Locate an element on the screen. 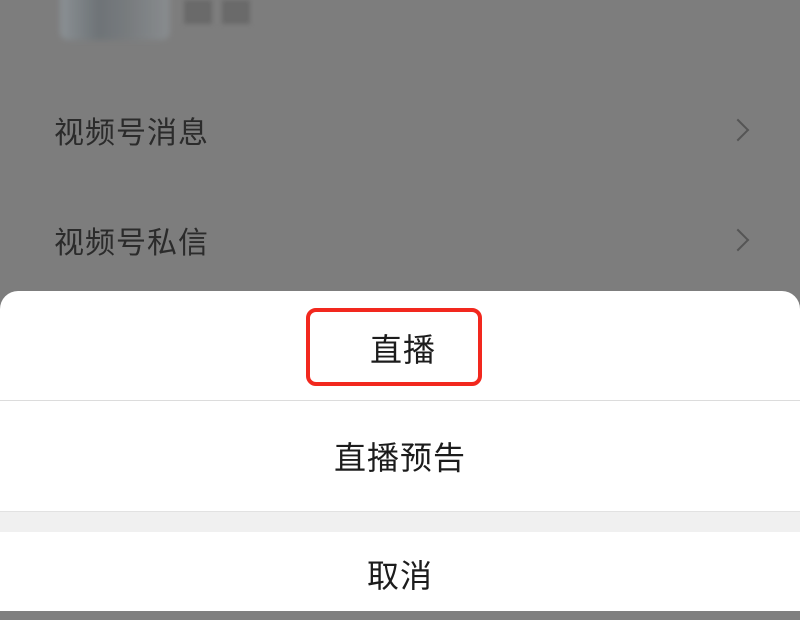 Image resolution: width=800 pixels, height=620 pixels. cancel-label: 取消 is located at coordinates (399, 576).